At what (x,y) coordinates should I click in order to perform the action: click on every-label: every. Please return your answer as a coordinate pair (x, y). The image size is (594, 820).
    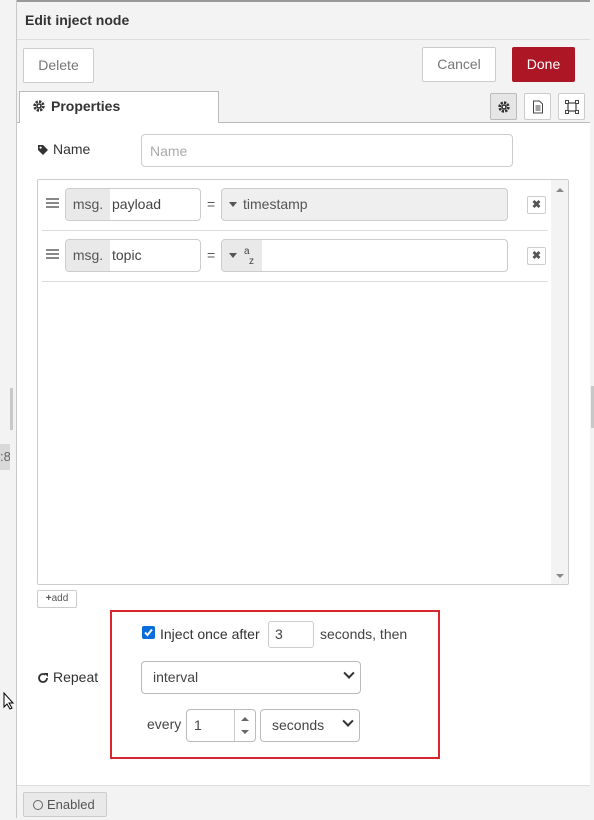
    Looking at the image, I should click on (164, 724).